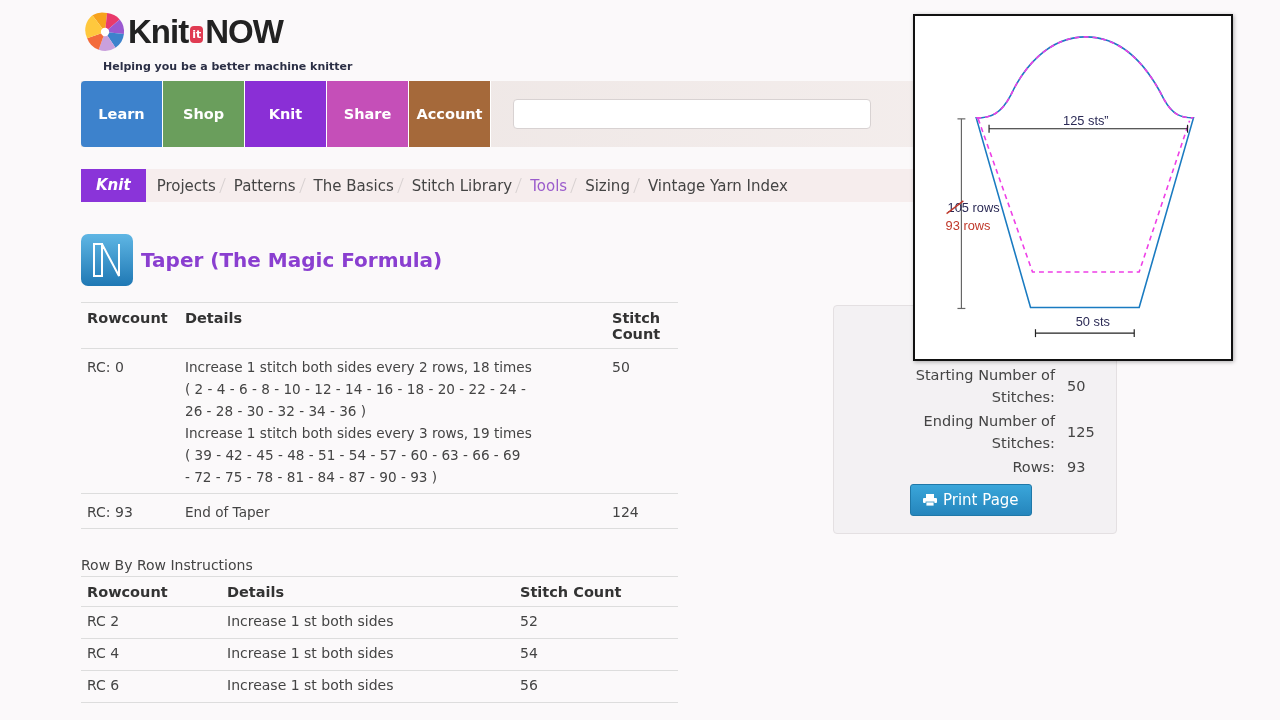 The width and height of the screenshot is (1280, 720). Describe the element at coordinates (988, 432) in the screenshot. I see `summary-label: Ending Number of Stitches:` at that location.